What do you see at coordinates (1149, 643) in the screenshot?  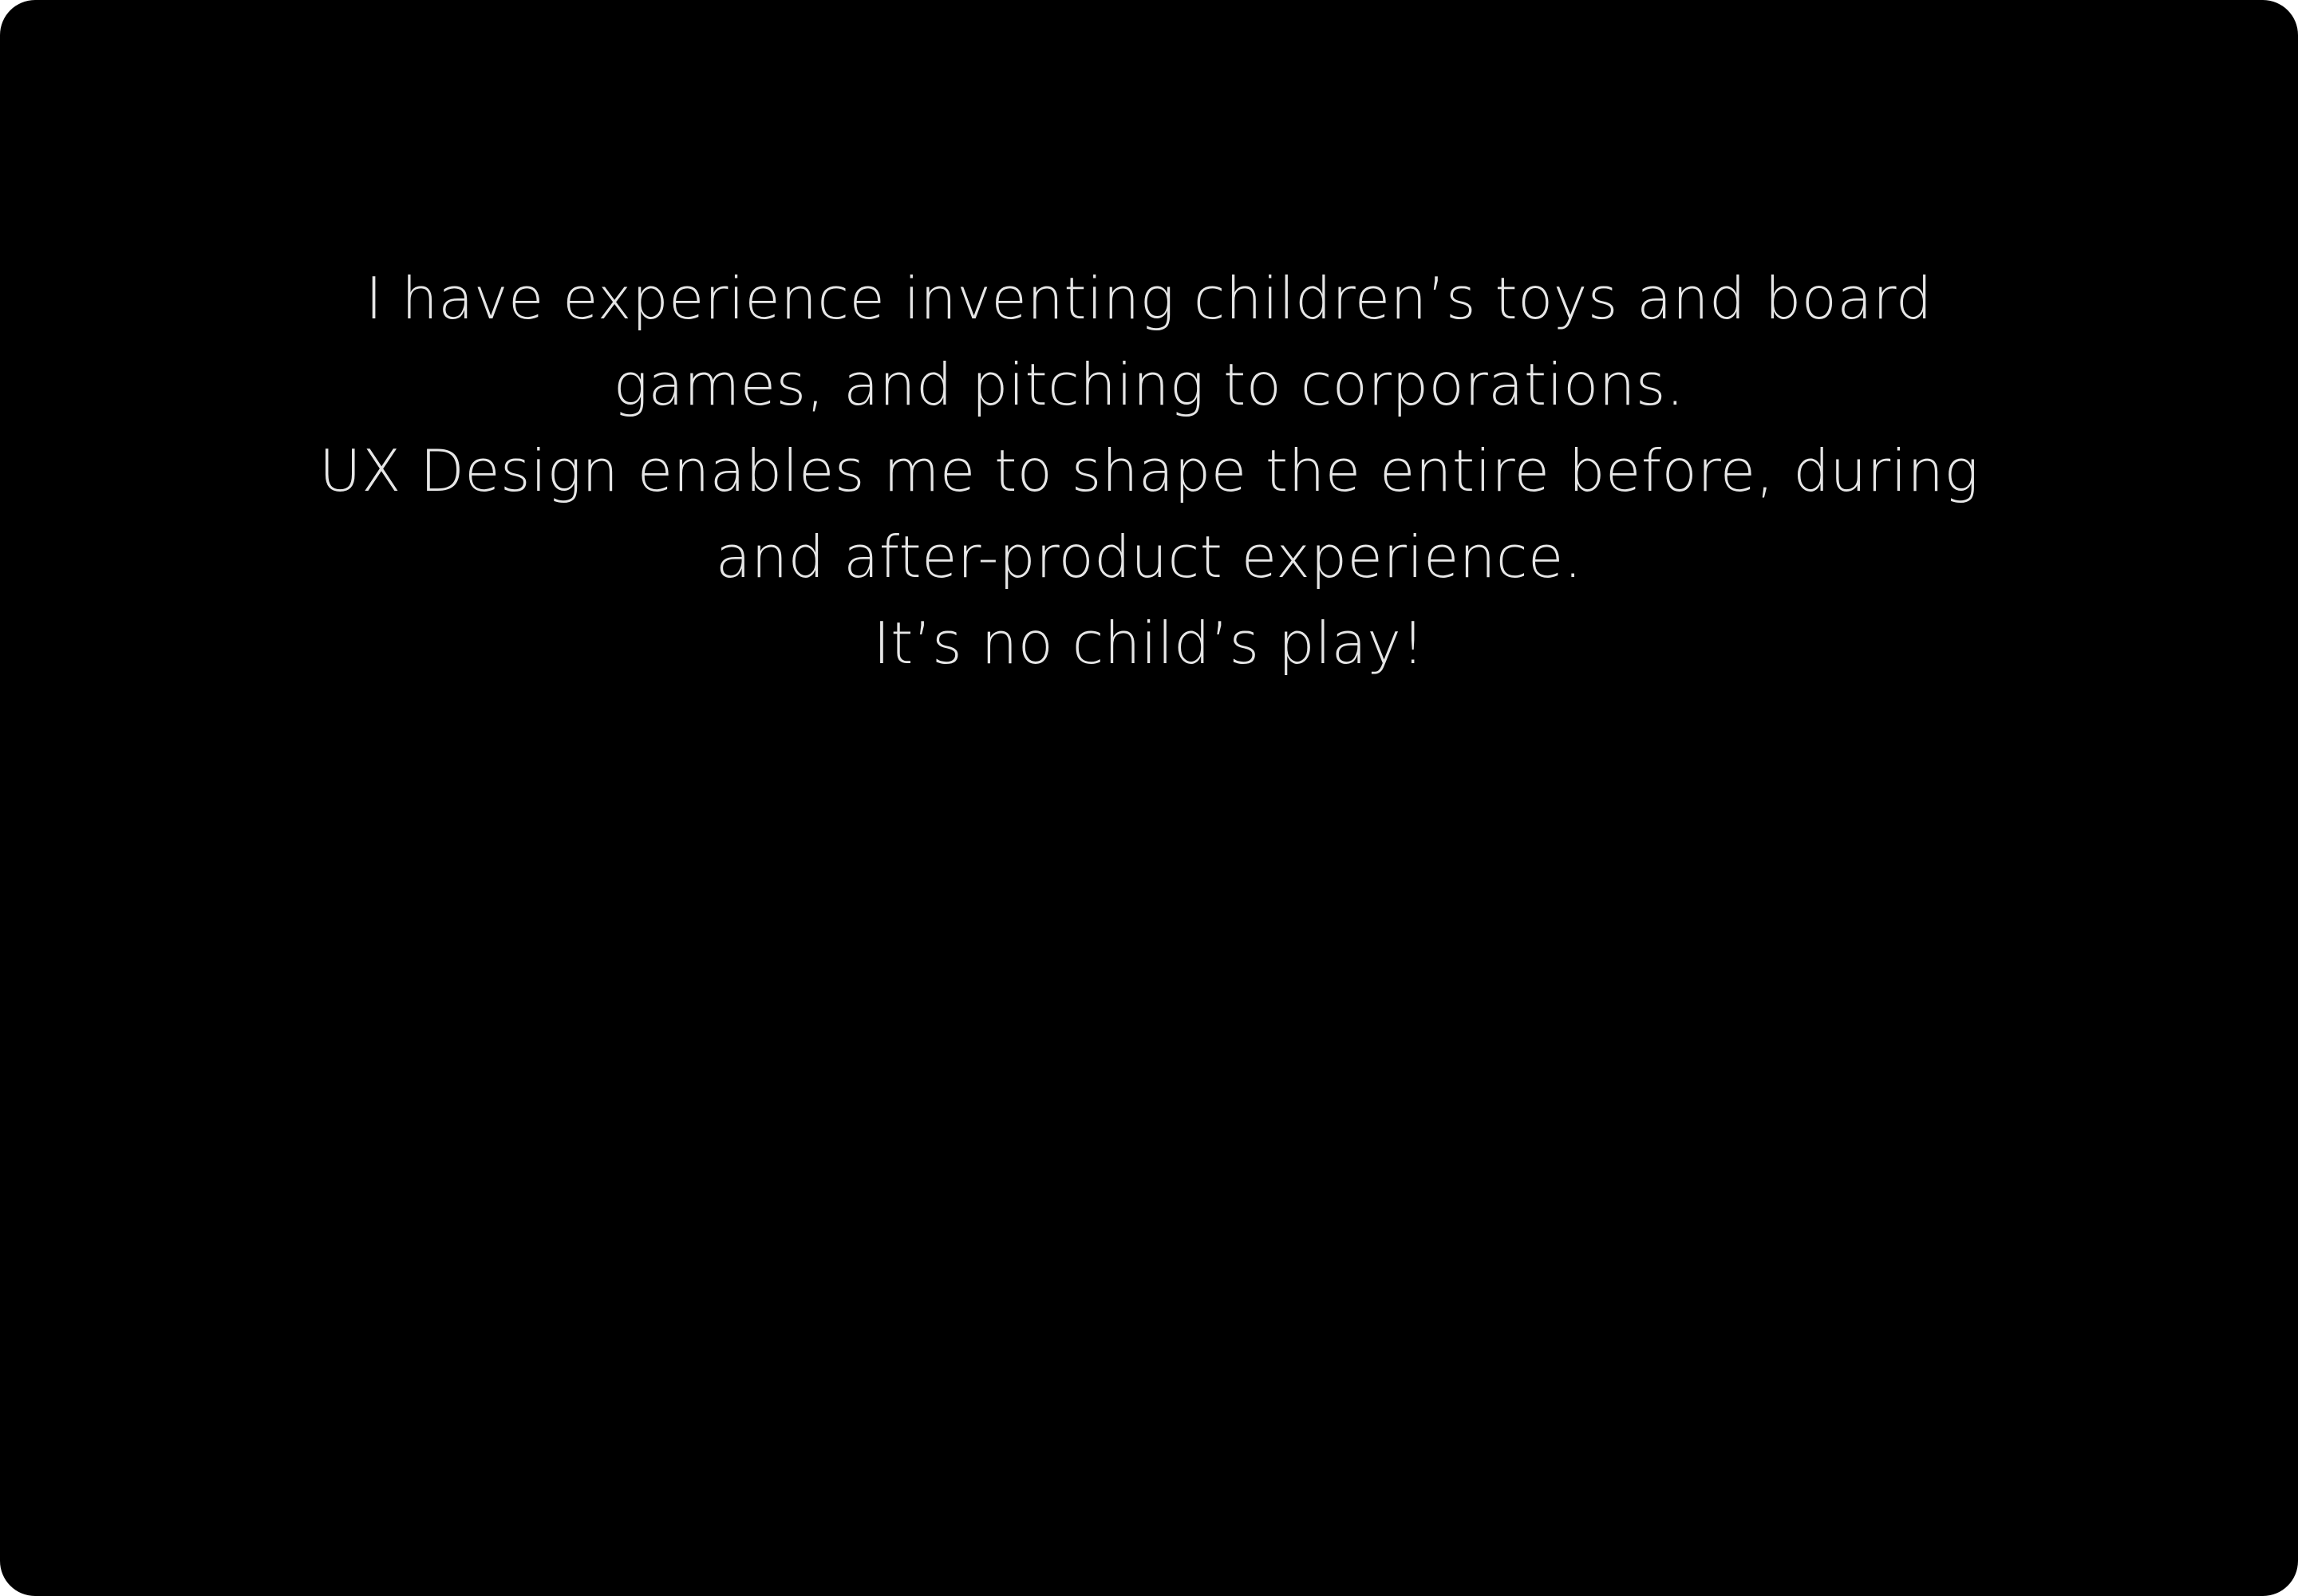 I see `statement-line-5: It’s no child’s play!` at bounding box center [1149, 643].